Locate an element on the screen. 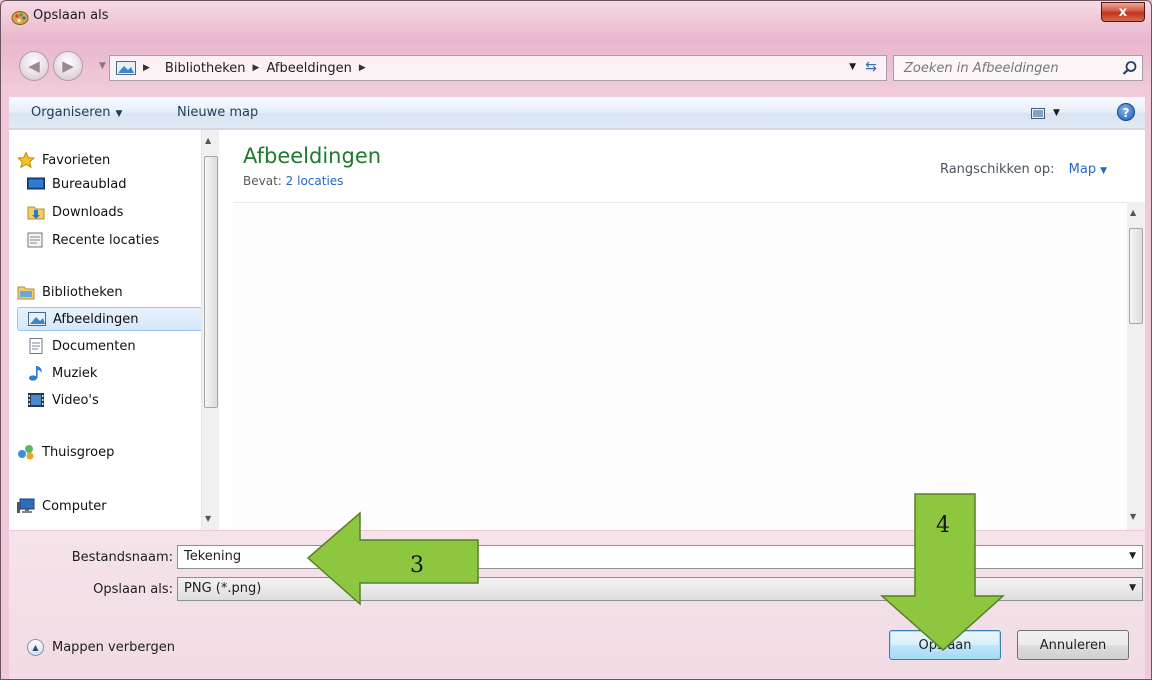 The image size is (1152, 680). nav-label: Thuisgroep is located at coordinates (78, 452).